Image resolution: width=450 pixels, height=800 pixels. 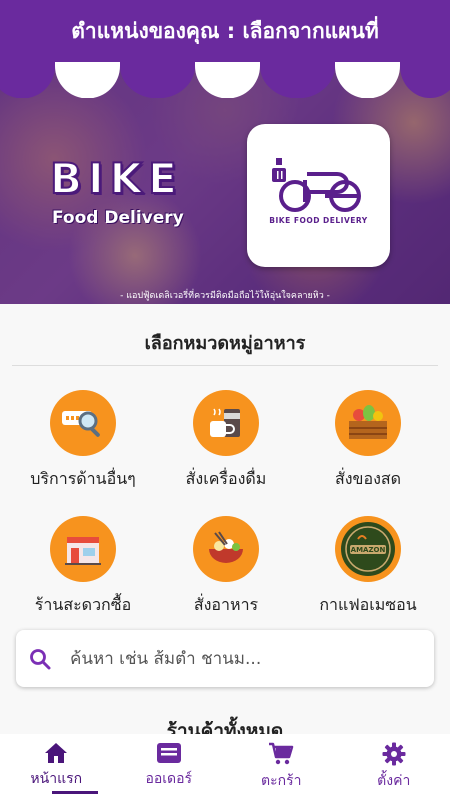 I want to click on search-service-icon, so click(x=83, y=423).